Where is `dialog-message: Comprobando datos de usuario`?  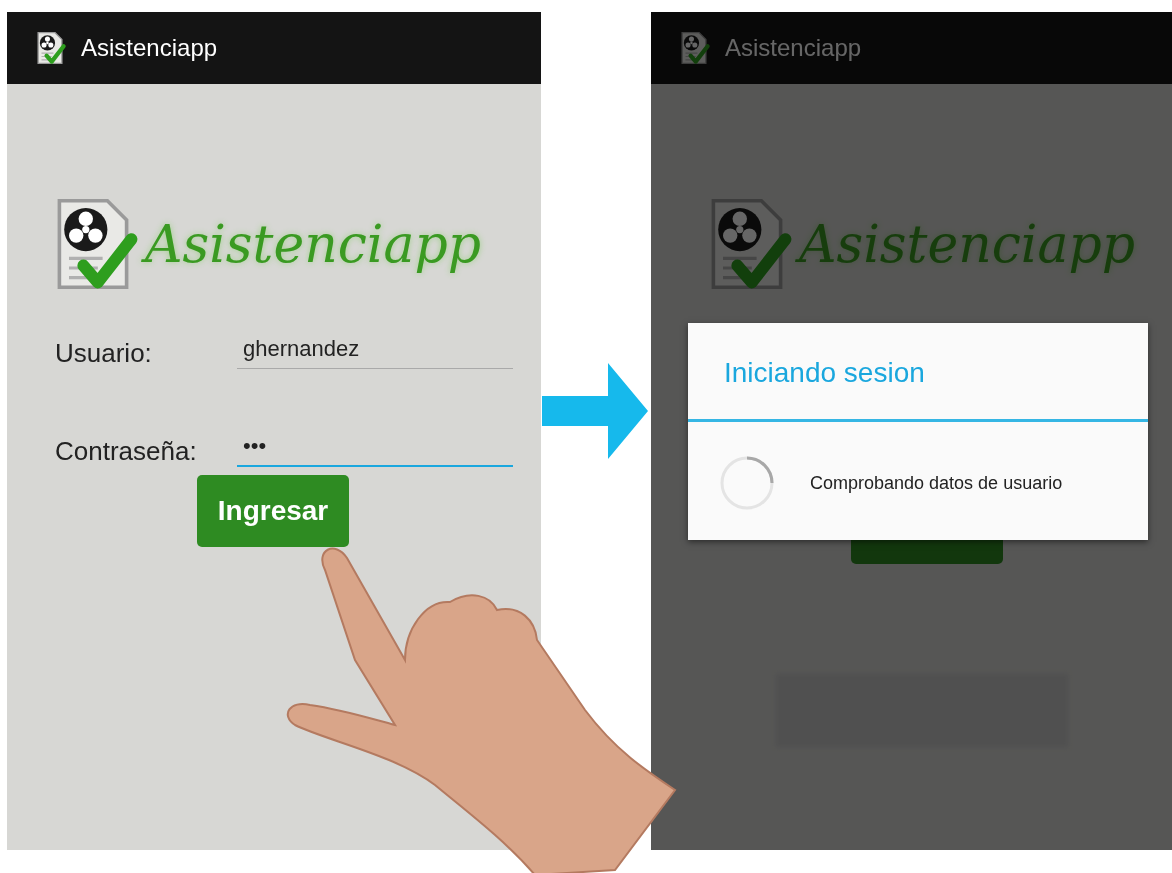 dialog-message: Comprobando datos de usuario is located at coordinates (936, 483).